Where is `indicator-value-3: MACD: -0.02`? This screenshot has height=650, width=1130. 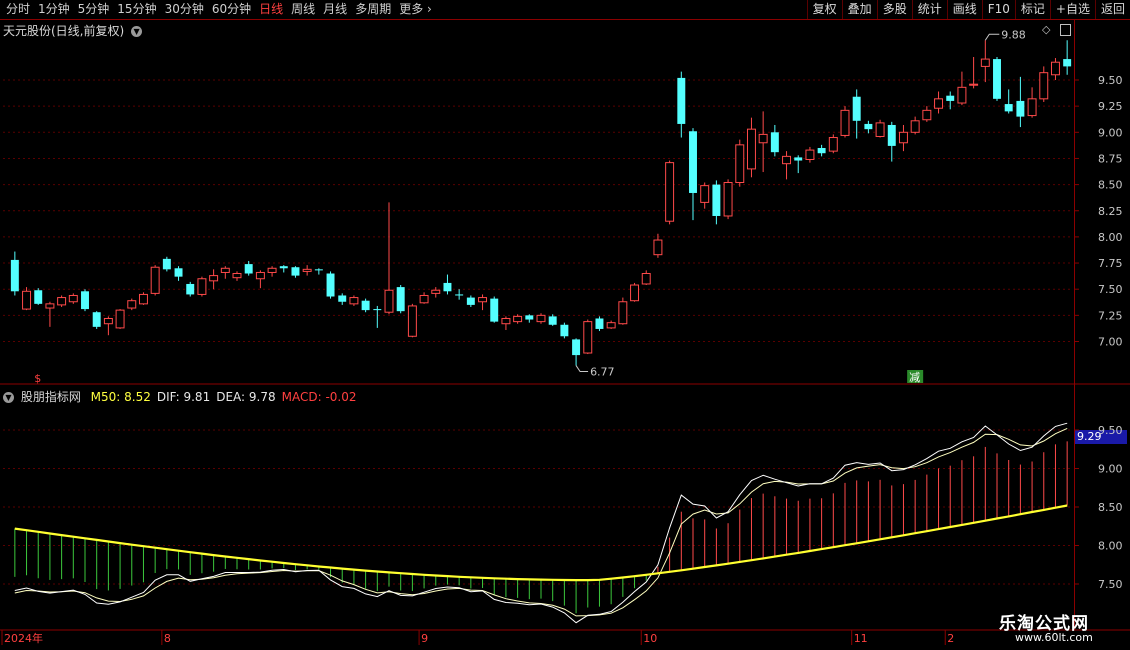
indicator-value-3: MACD: -0.02 is located at coordinates (319, 397).